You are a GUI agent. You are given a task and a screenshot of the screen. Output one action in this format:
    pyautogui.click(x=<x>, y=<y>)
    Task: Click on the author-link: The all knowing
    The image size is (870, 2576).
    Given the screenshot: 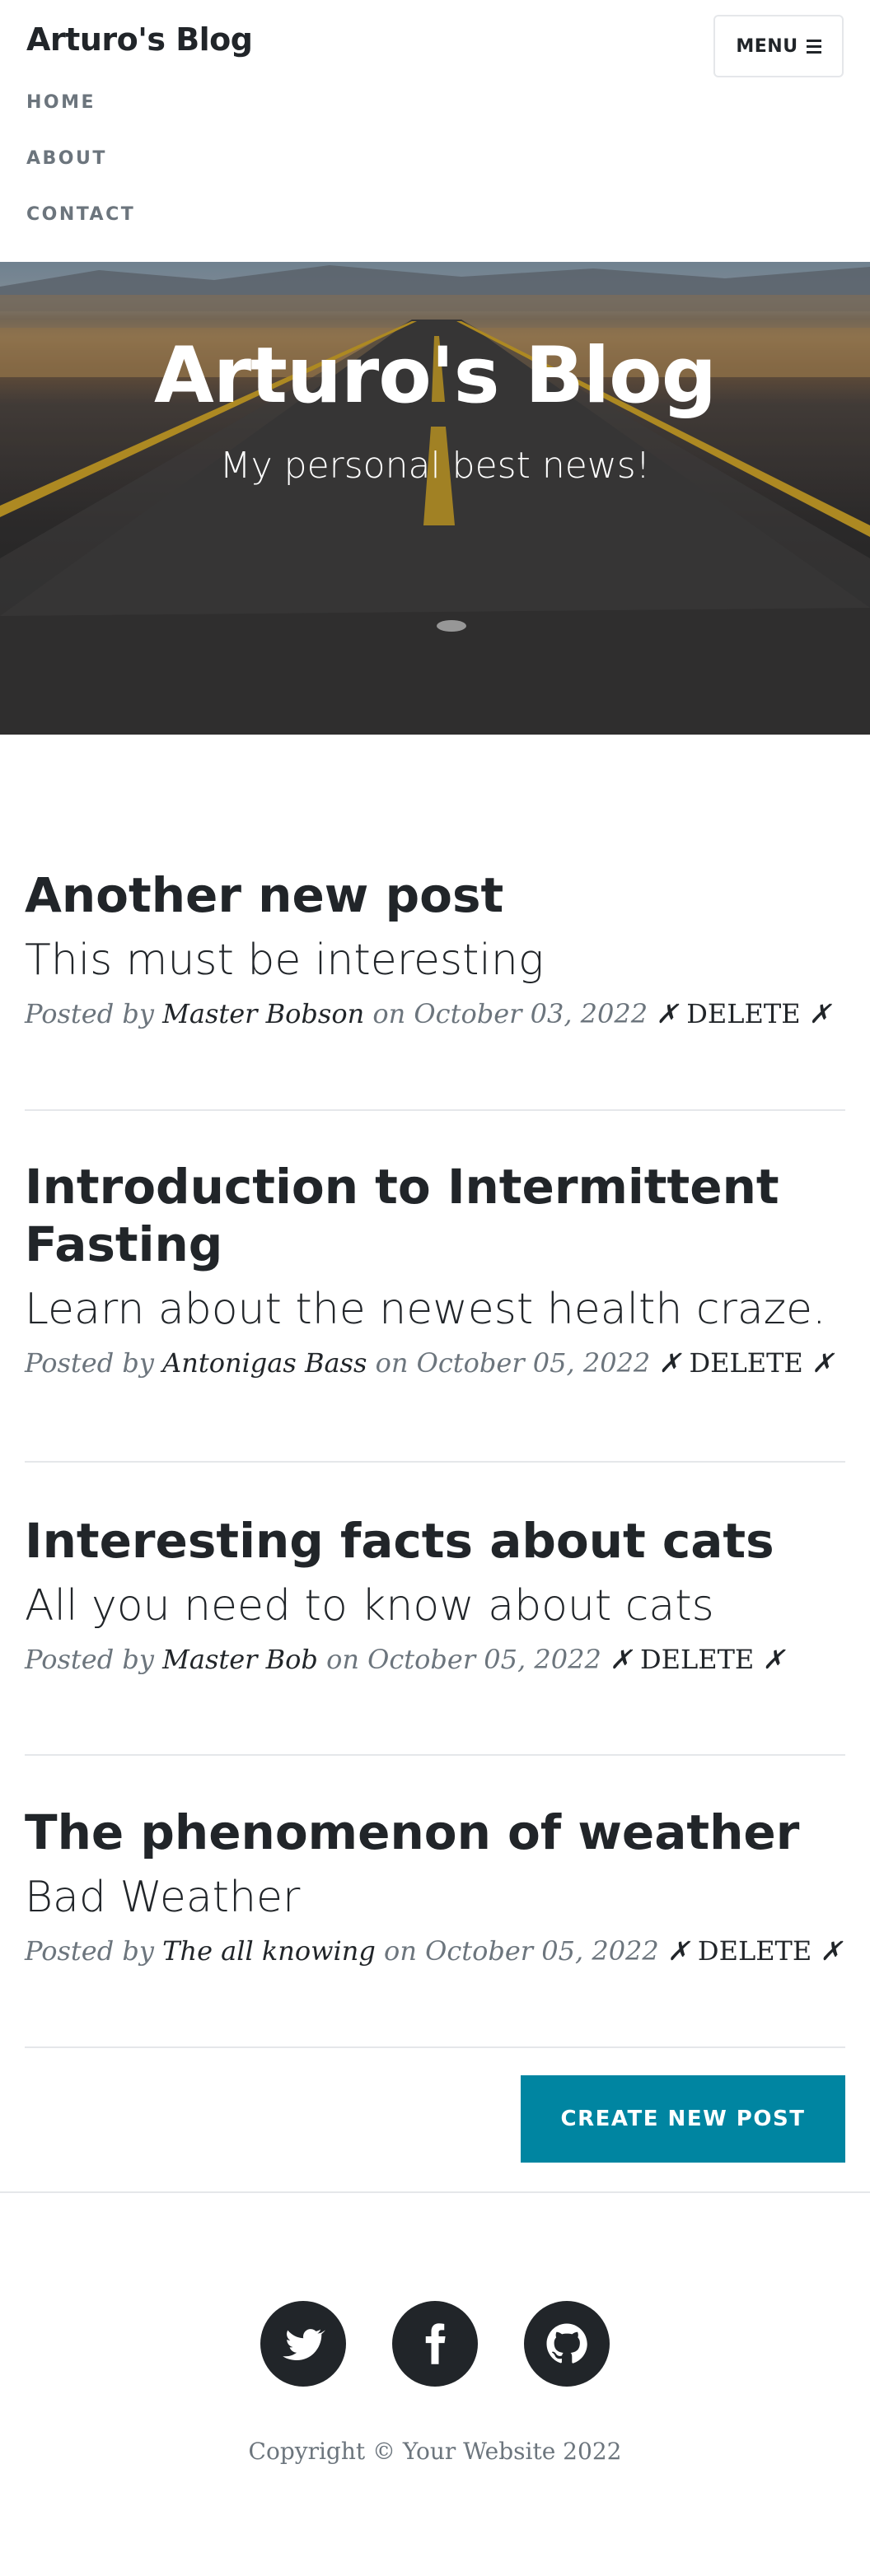 What is the action you would take?
    pyautogui.click(x=269, y=1951)
    